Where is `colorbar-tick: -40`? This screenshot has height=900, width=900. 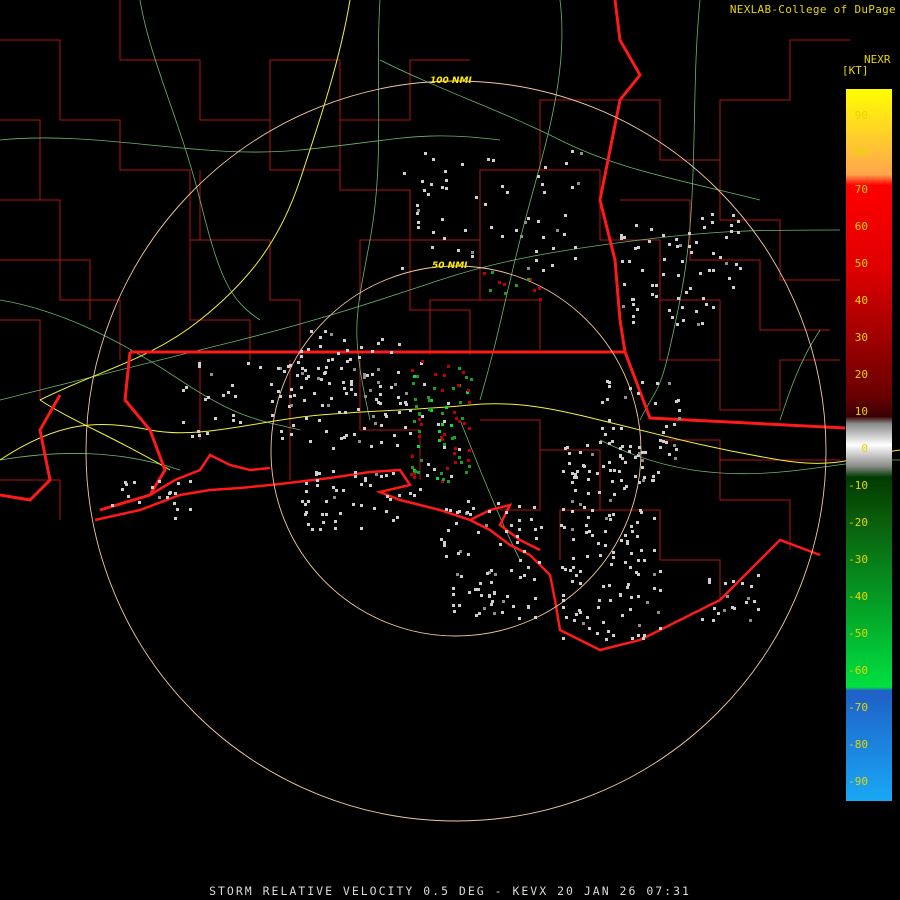 colorbar-tick: -40 is located at coordinates (858, 596).